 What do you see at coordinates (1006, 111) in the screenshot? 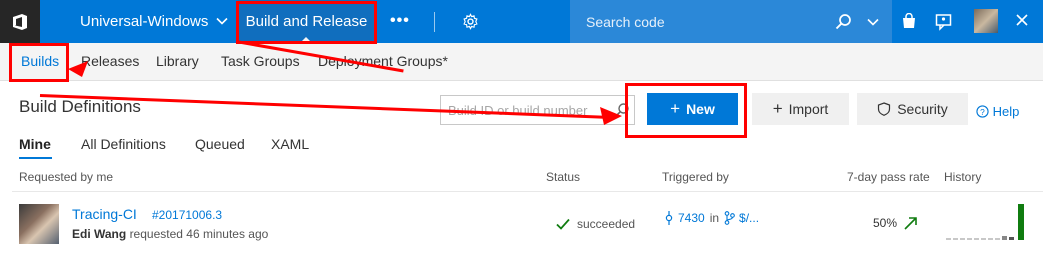
I see `help-label: Help` at bounding box center [1006, 111].